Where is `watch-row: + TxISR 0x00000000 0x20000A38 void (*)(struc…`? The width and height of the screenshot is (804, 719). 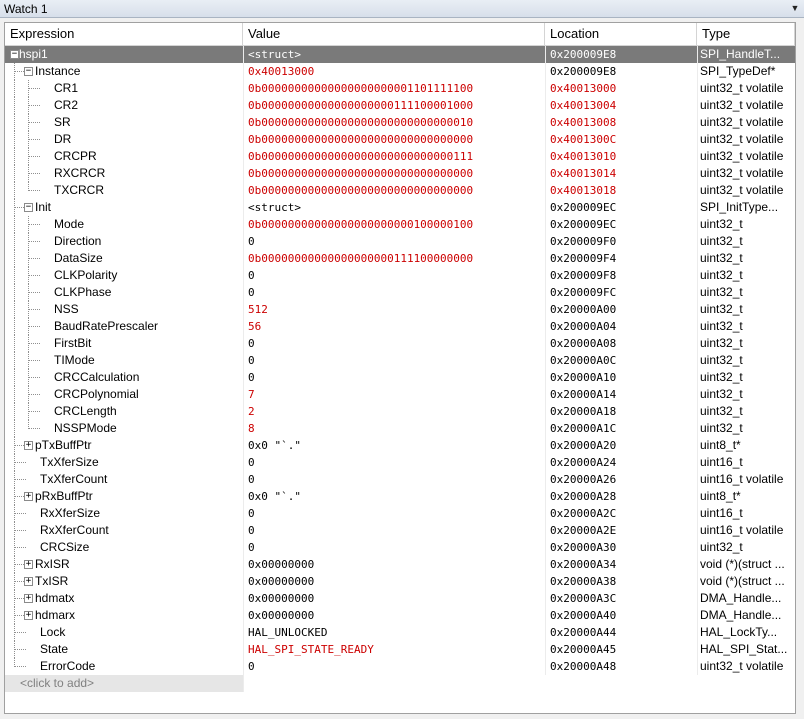
watch-row: + TxISR 0x00000000 0x20000A38 void (*)(struc… is located at coordinates (400, 581).